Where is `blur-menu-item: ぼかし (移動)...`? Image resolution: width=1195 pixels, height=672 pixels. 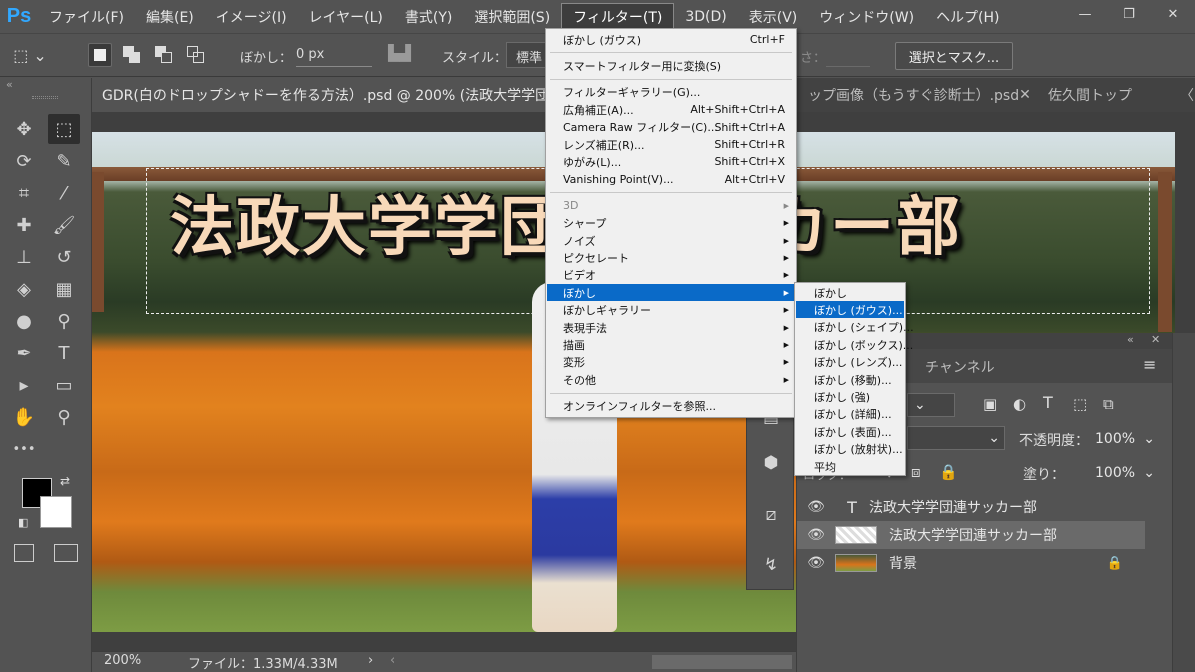
blur-menu-item: ぼかし (移動)... is located at coordinates (850, 379).